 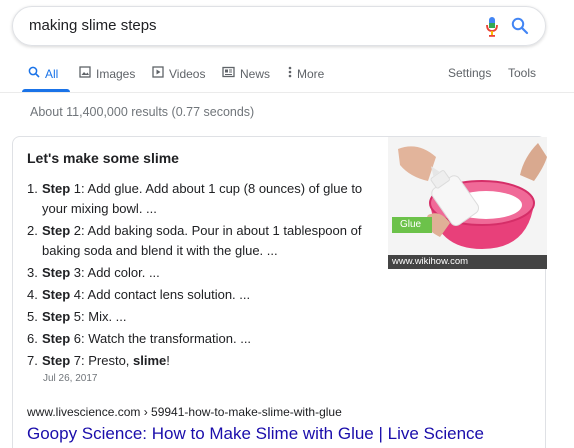 I want to click on search-box: making slime steps, so click(x=279, y=26).